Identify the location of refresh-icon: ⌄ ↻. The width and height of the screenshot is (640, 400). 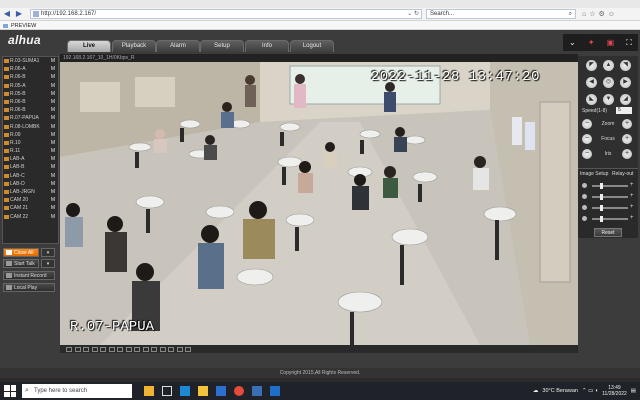
(413, 14).